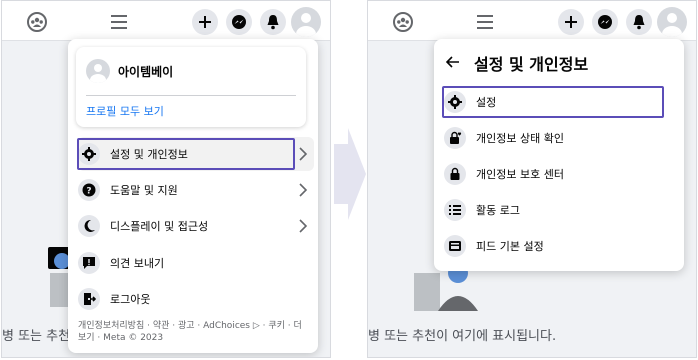 The width and height of the screenshot is (698, 360). What do you see at coordinates (520, 174) in the screenshot?
I see `menu-item-label: 개인정보 보호 센터` at bounding box center [520, 174].